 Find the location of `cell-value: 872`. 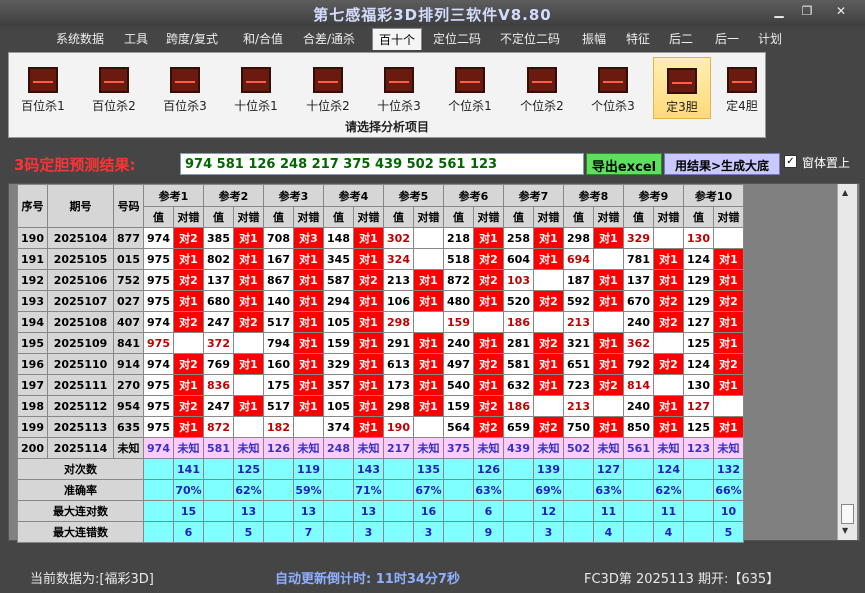

cell-value: 872 is located at coordinates (218, 427).